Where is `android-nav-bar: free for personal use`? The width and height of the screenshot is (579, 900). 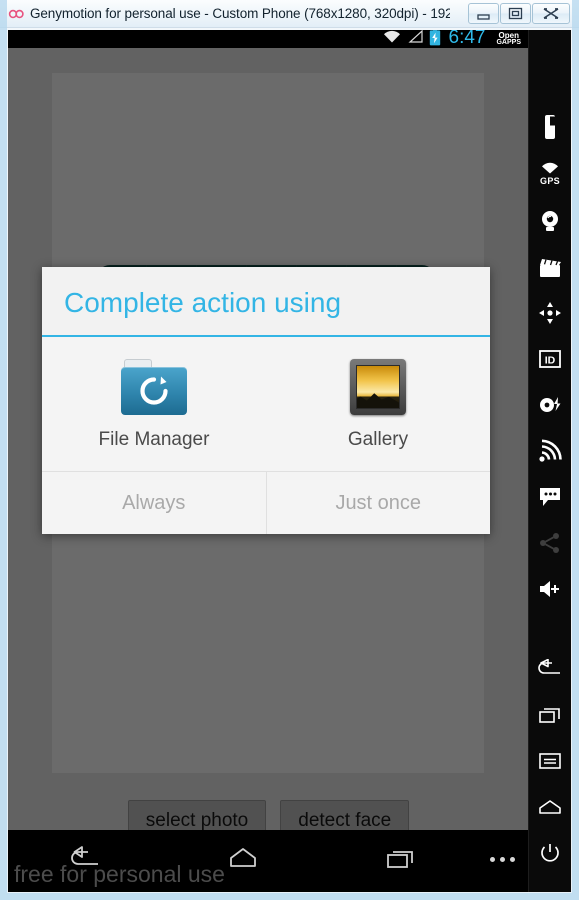
android-nav-bar: free for personal use is located at coordinates (268, 861).